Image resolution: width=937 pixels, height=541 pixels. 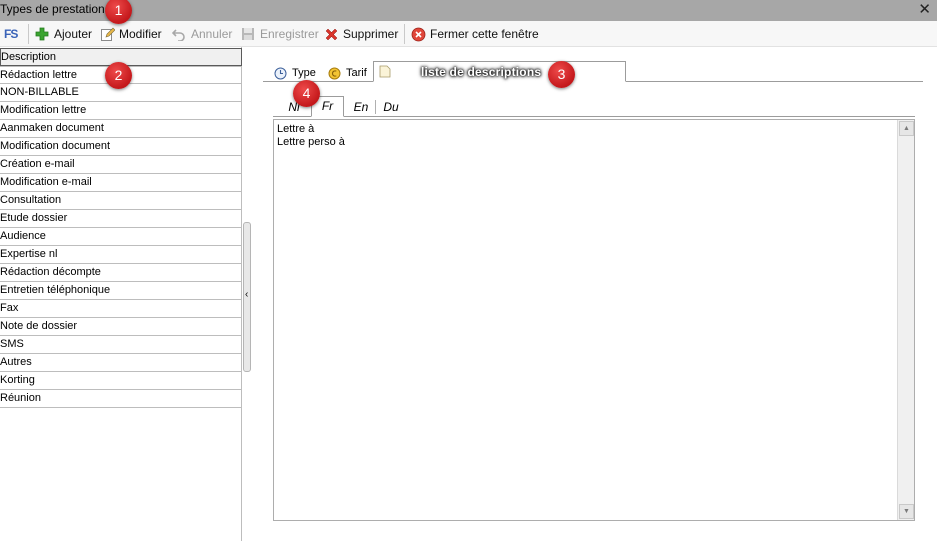 I want to click on tab-language-en-label: En, so click(x=361, y=107).